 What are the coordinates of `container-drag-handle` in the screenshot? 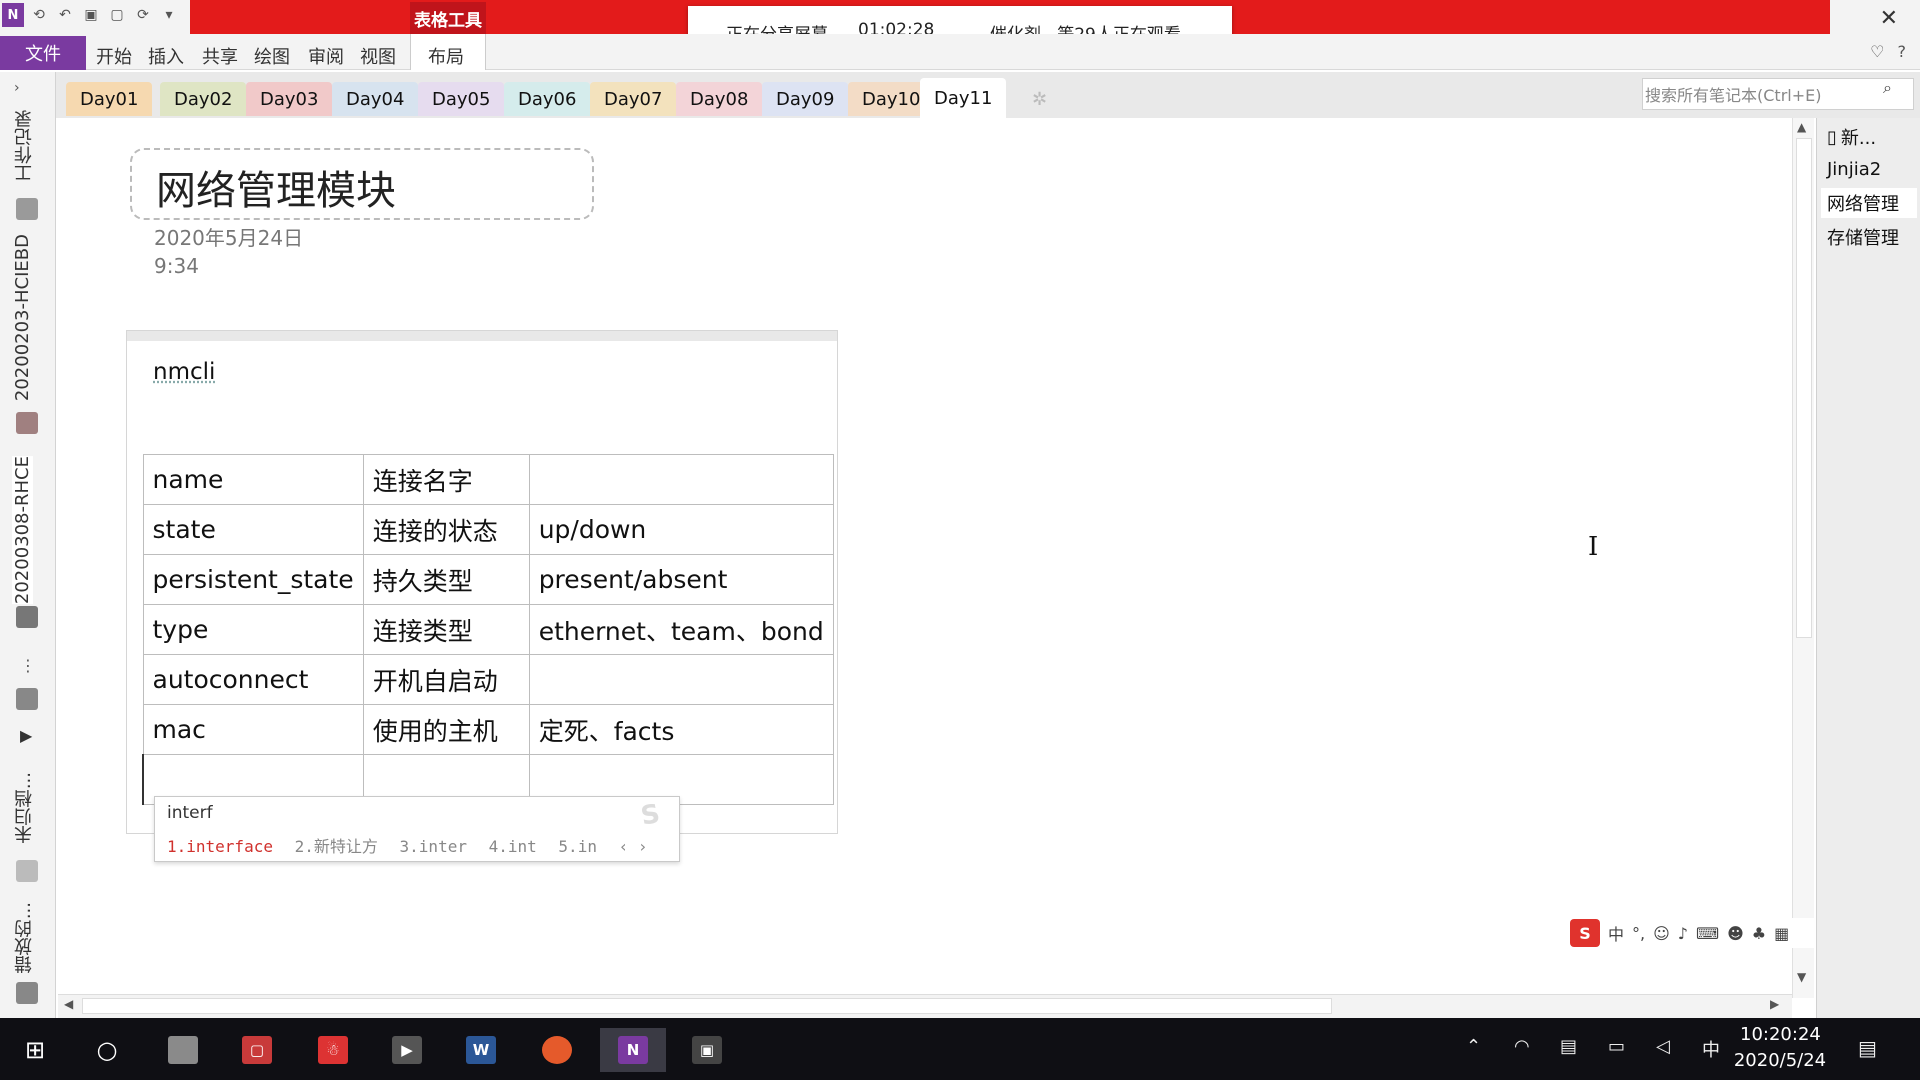 It's located at (482, 336).